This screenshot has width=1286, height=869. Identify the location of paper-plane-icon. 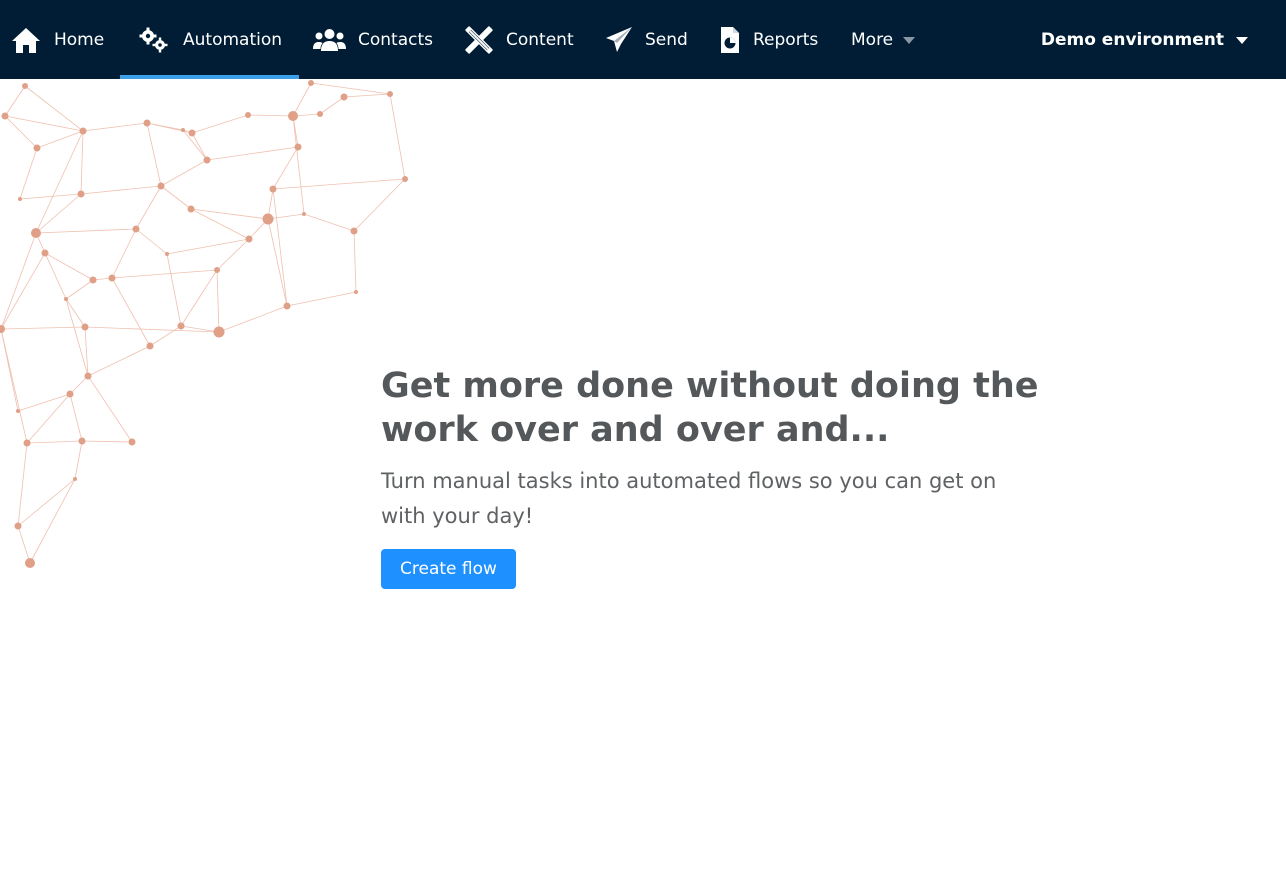
(619, 40).